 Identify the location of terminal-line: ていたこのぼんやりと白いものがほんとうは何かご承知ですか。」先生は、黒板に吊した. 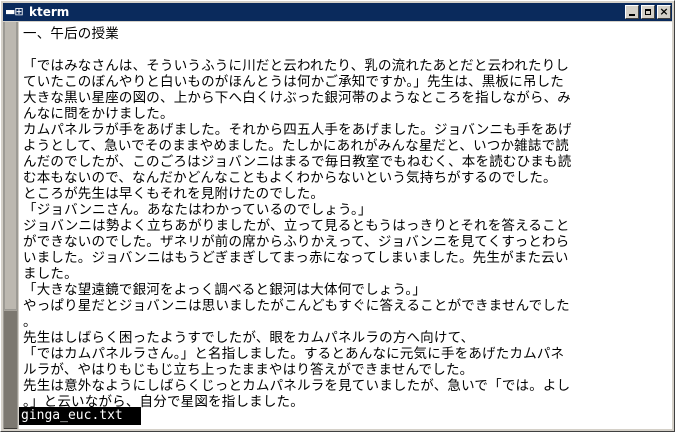
(293, 82).